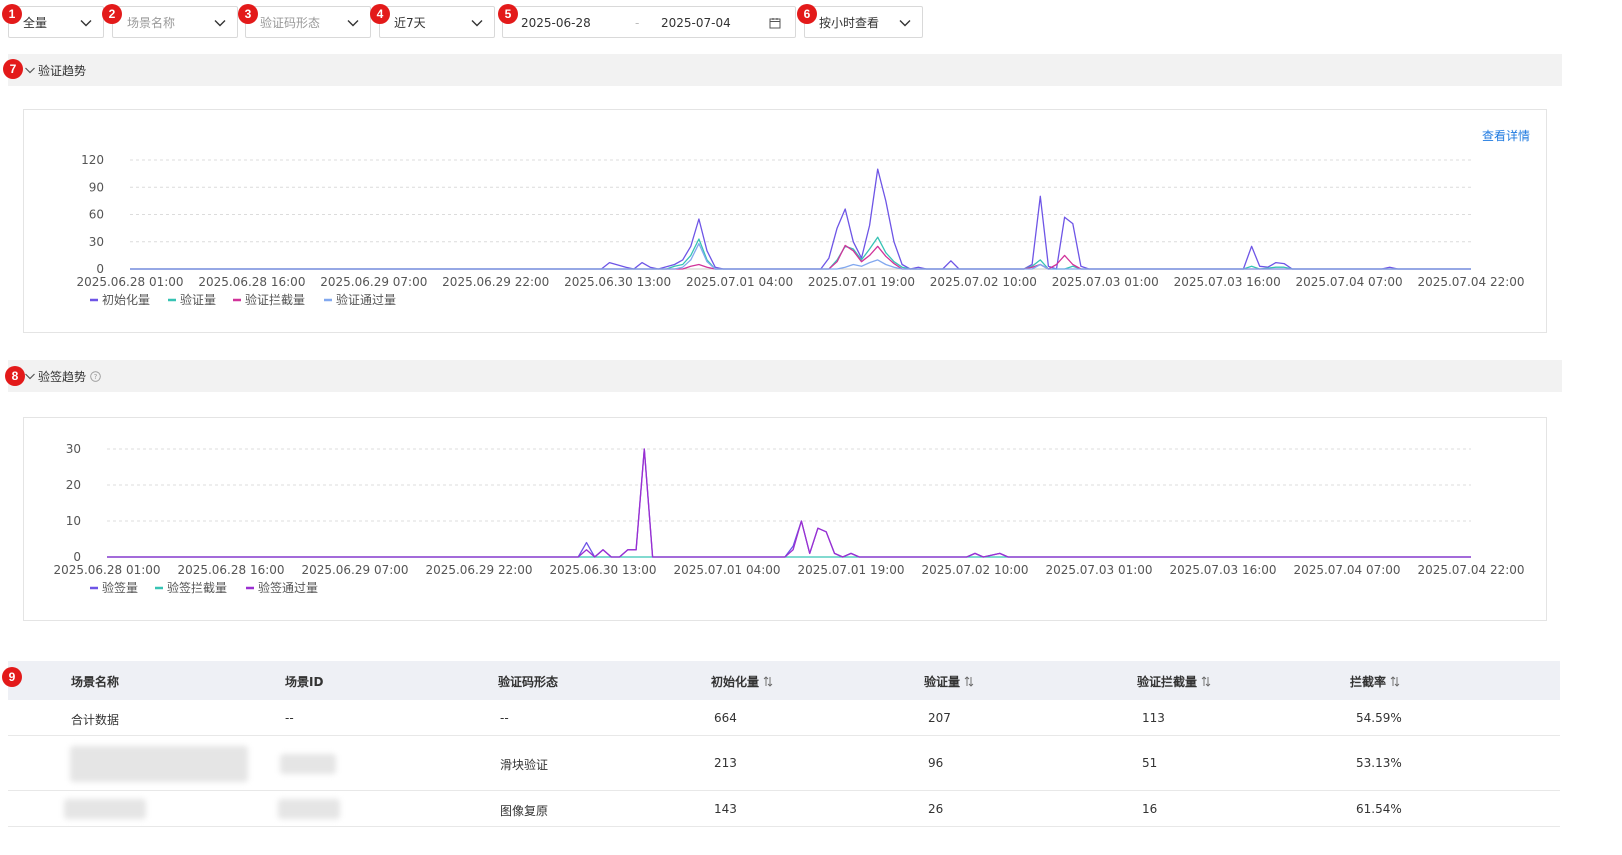 Image resolution: width=1622 pixels, height=855 pixels. I want to click on header-label: 场景名称, so click(95, 682).